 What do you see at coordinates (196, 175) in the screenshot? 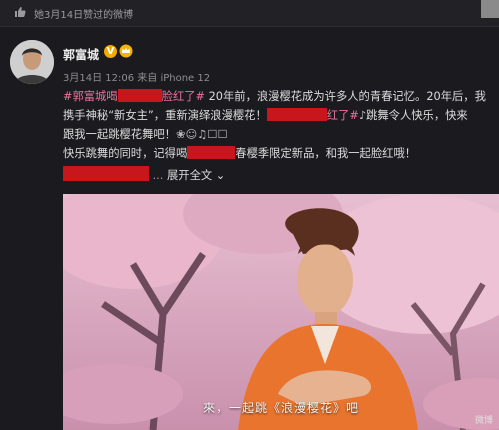
I see `expand-full-text-link: 展开全文 ⌄` at bounding box center [196, 175].